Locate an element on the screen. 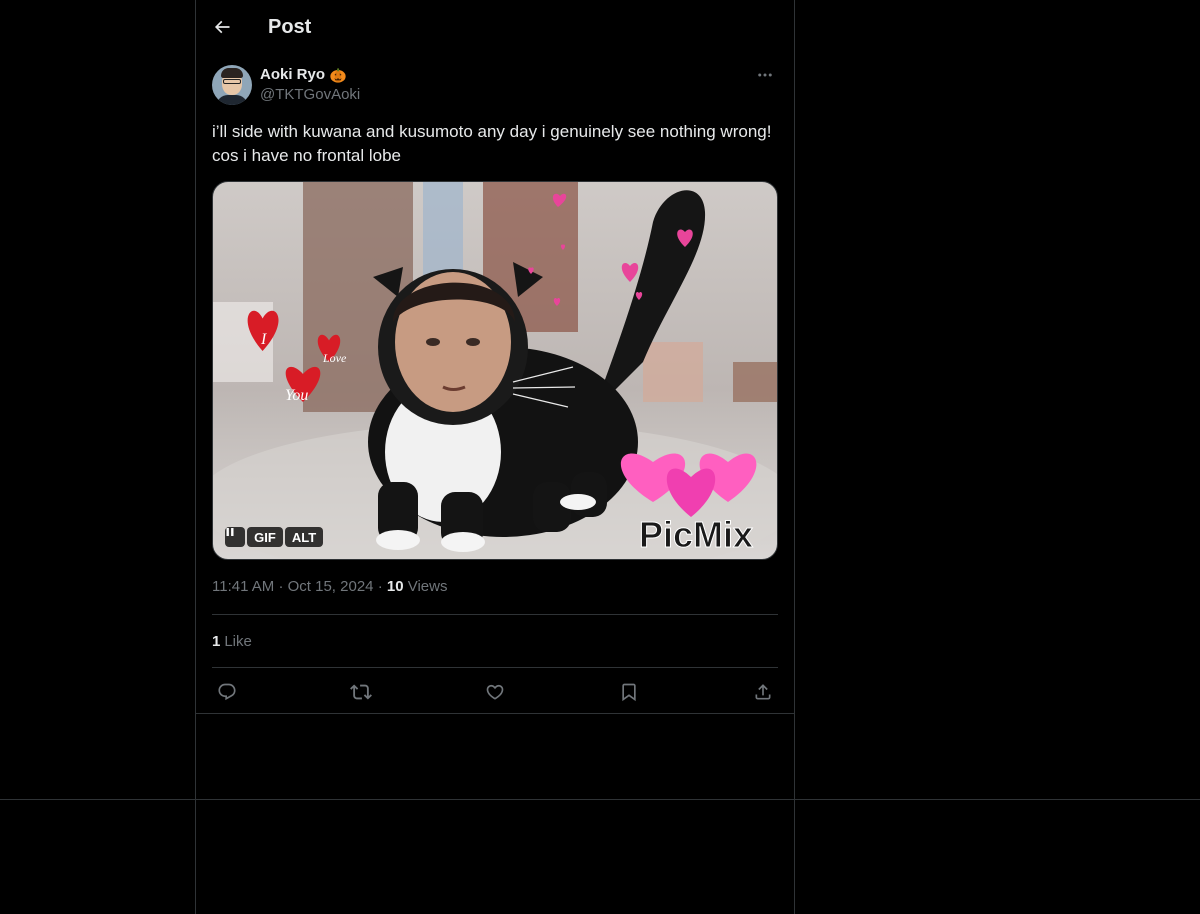  repost-icon is located at coordinates (361, 691).